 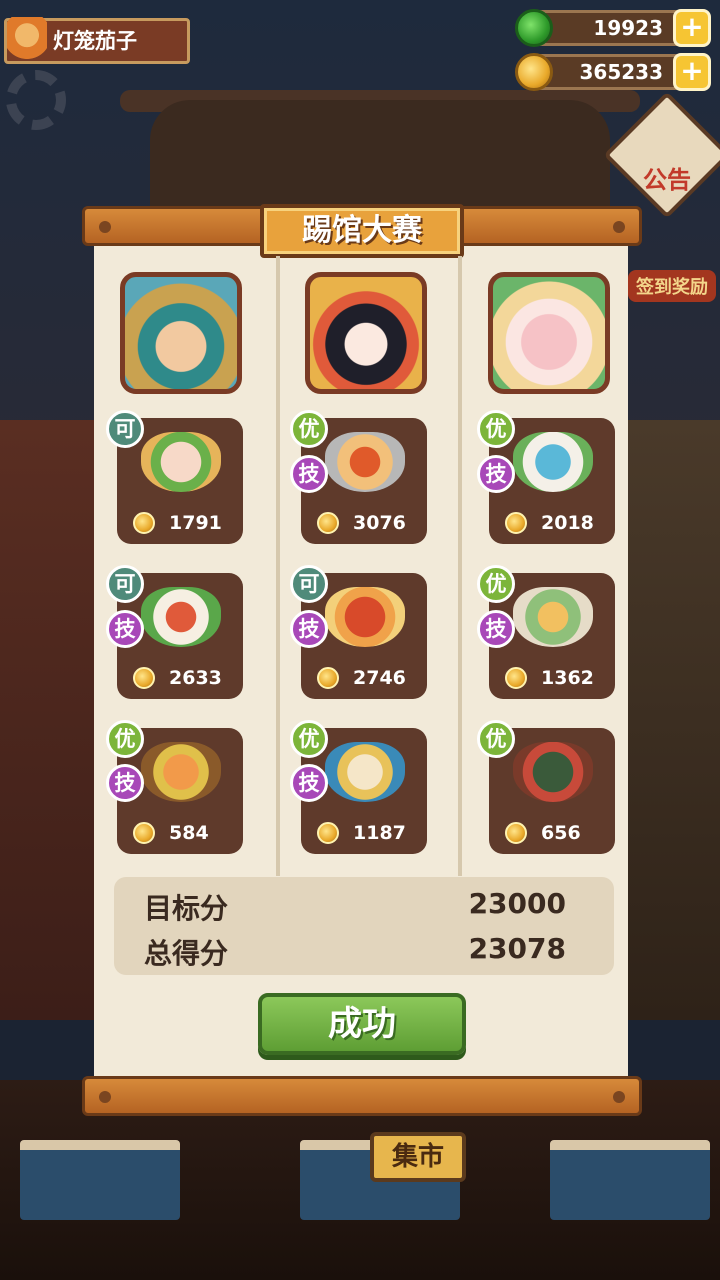 I want to click on jade-amount: 19923, so click(x=628, y=28).